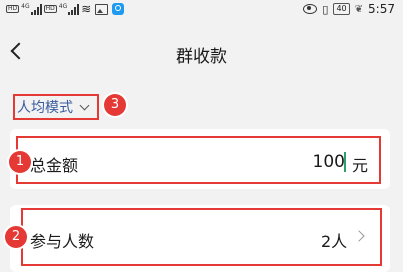 The height and width of the screenshot is (272, 403). Describe the element at coordinates (86, 9) in the screenshot. I see `wifi-icon: ≋` at that location.